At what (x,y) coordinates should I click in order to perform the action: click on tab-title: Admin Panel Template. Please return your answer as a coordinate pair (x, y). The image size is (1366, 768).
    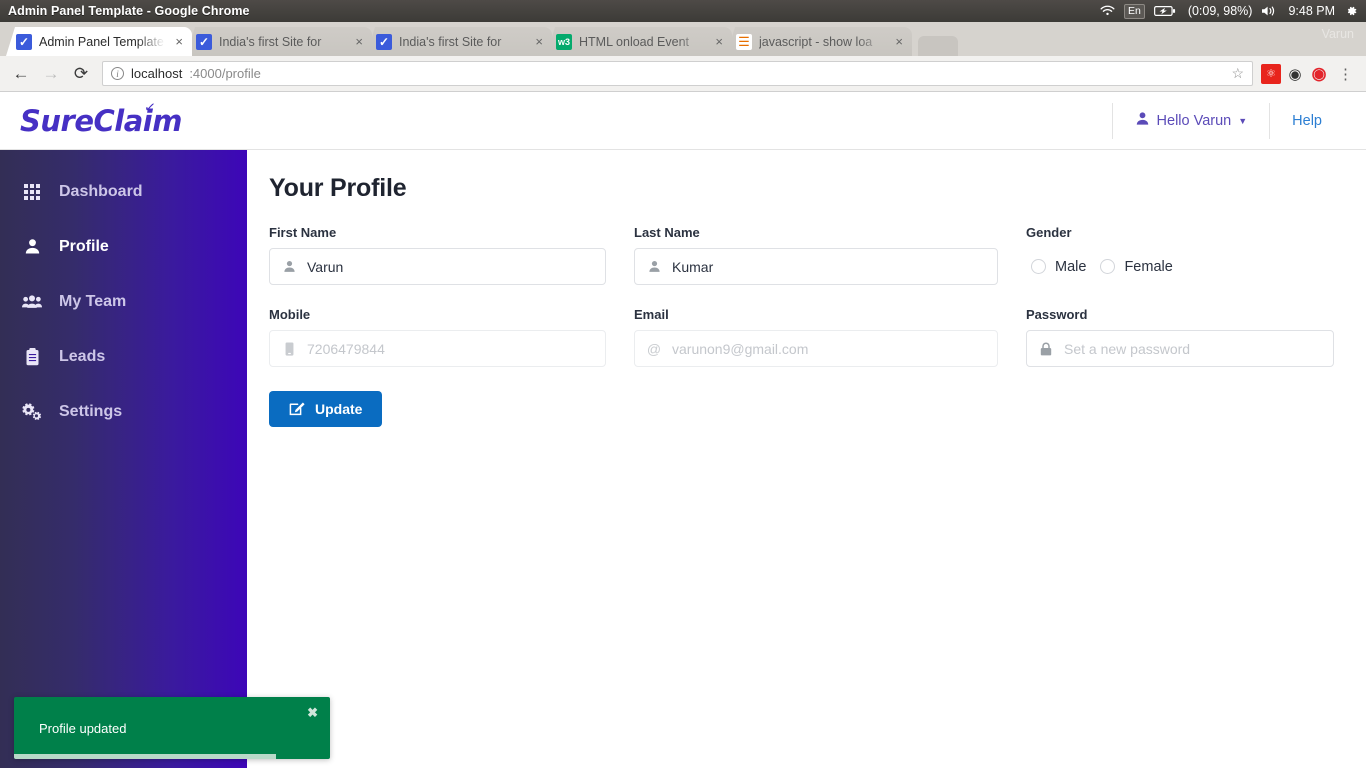
    Looking at the image, I should click on (101, 41).